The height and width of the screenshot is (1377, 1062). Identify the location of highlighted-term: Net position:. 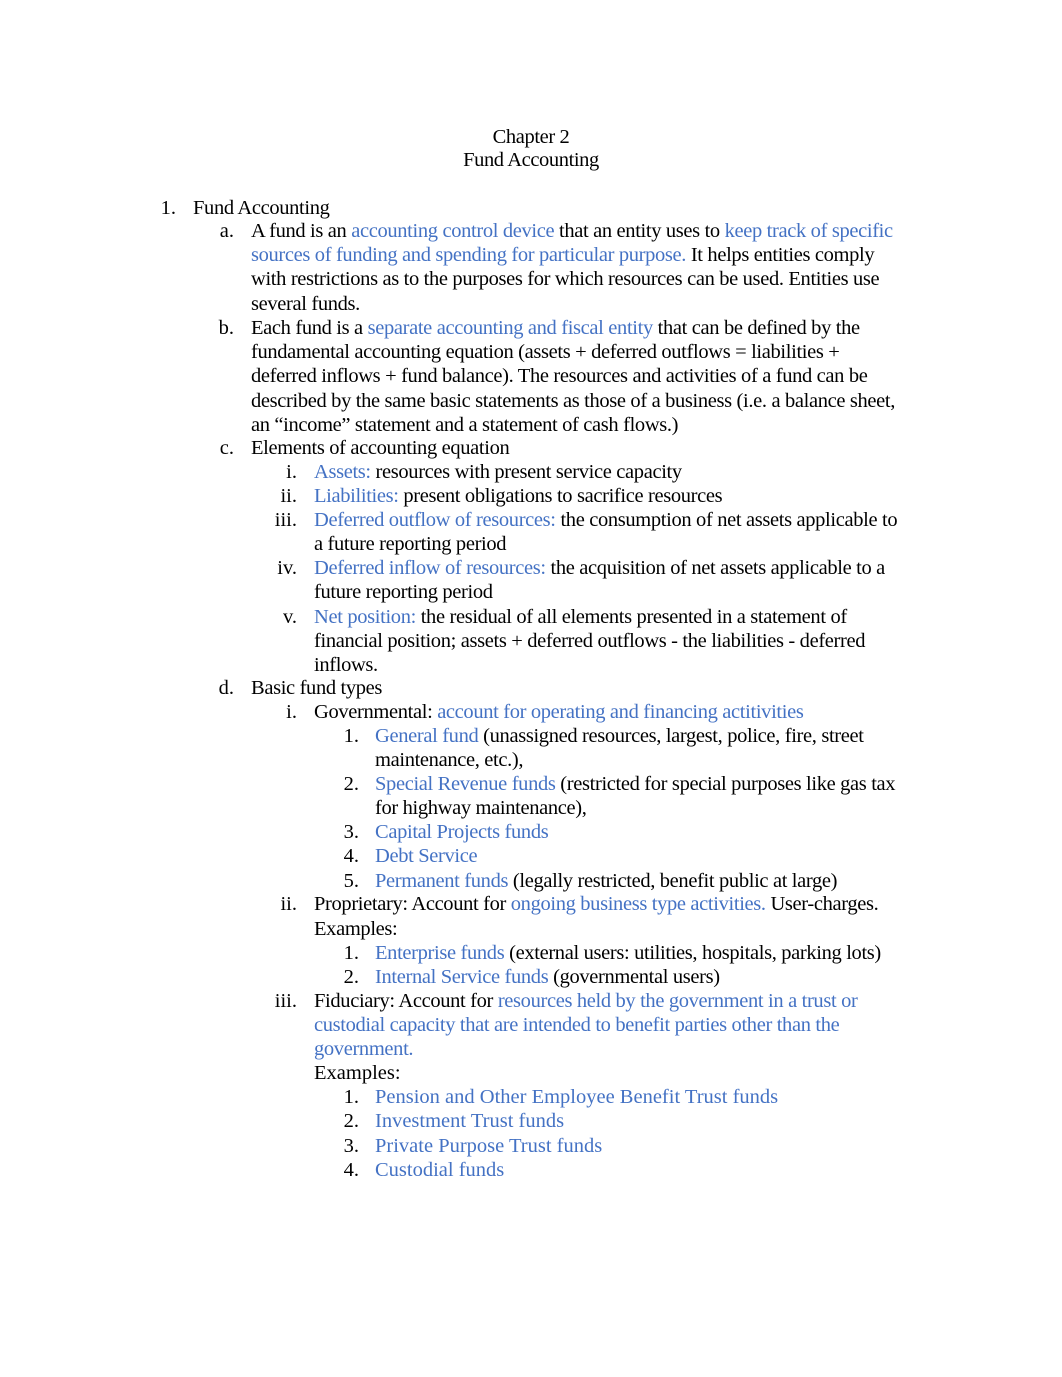
(365, 617).